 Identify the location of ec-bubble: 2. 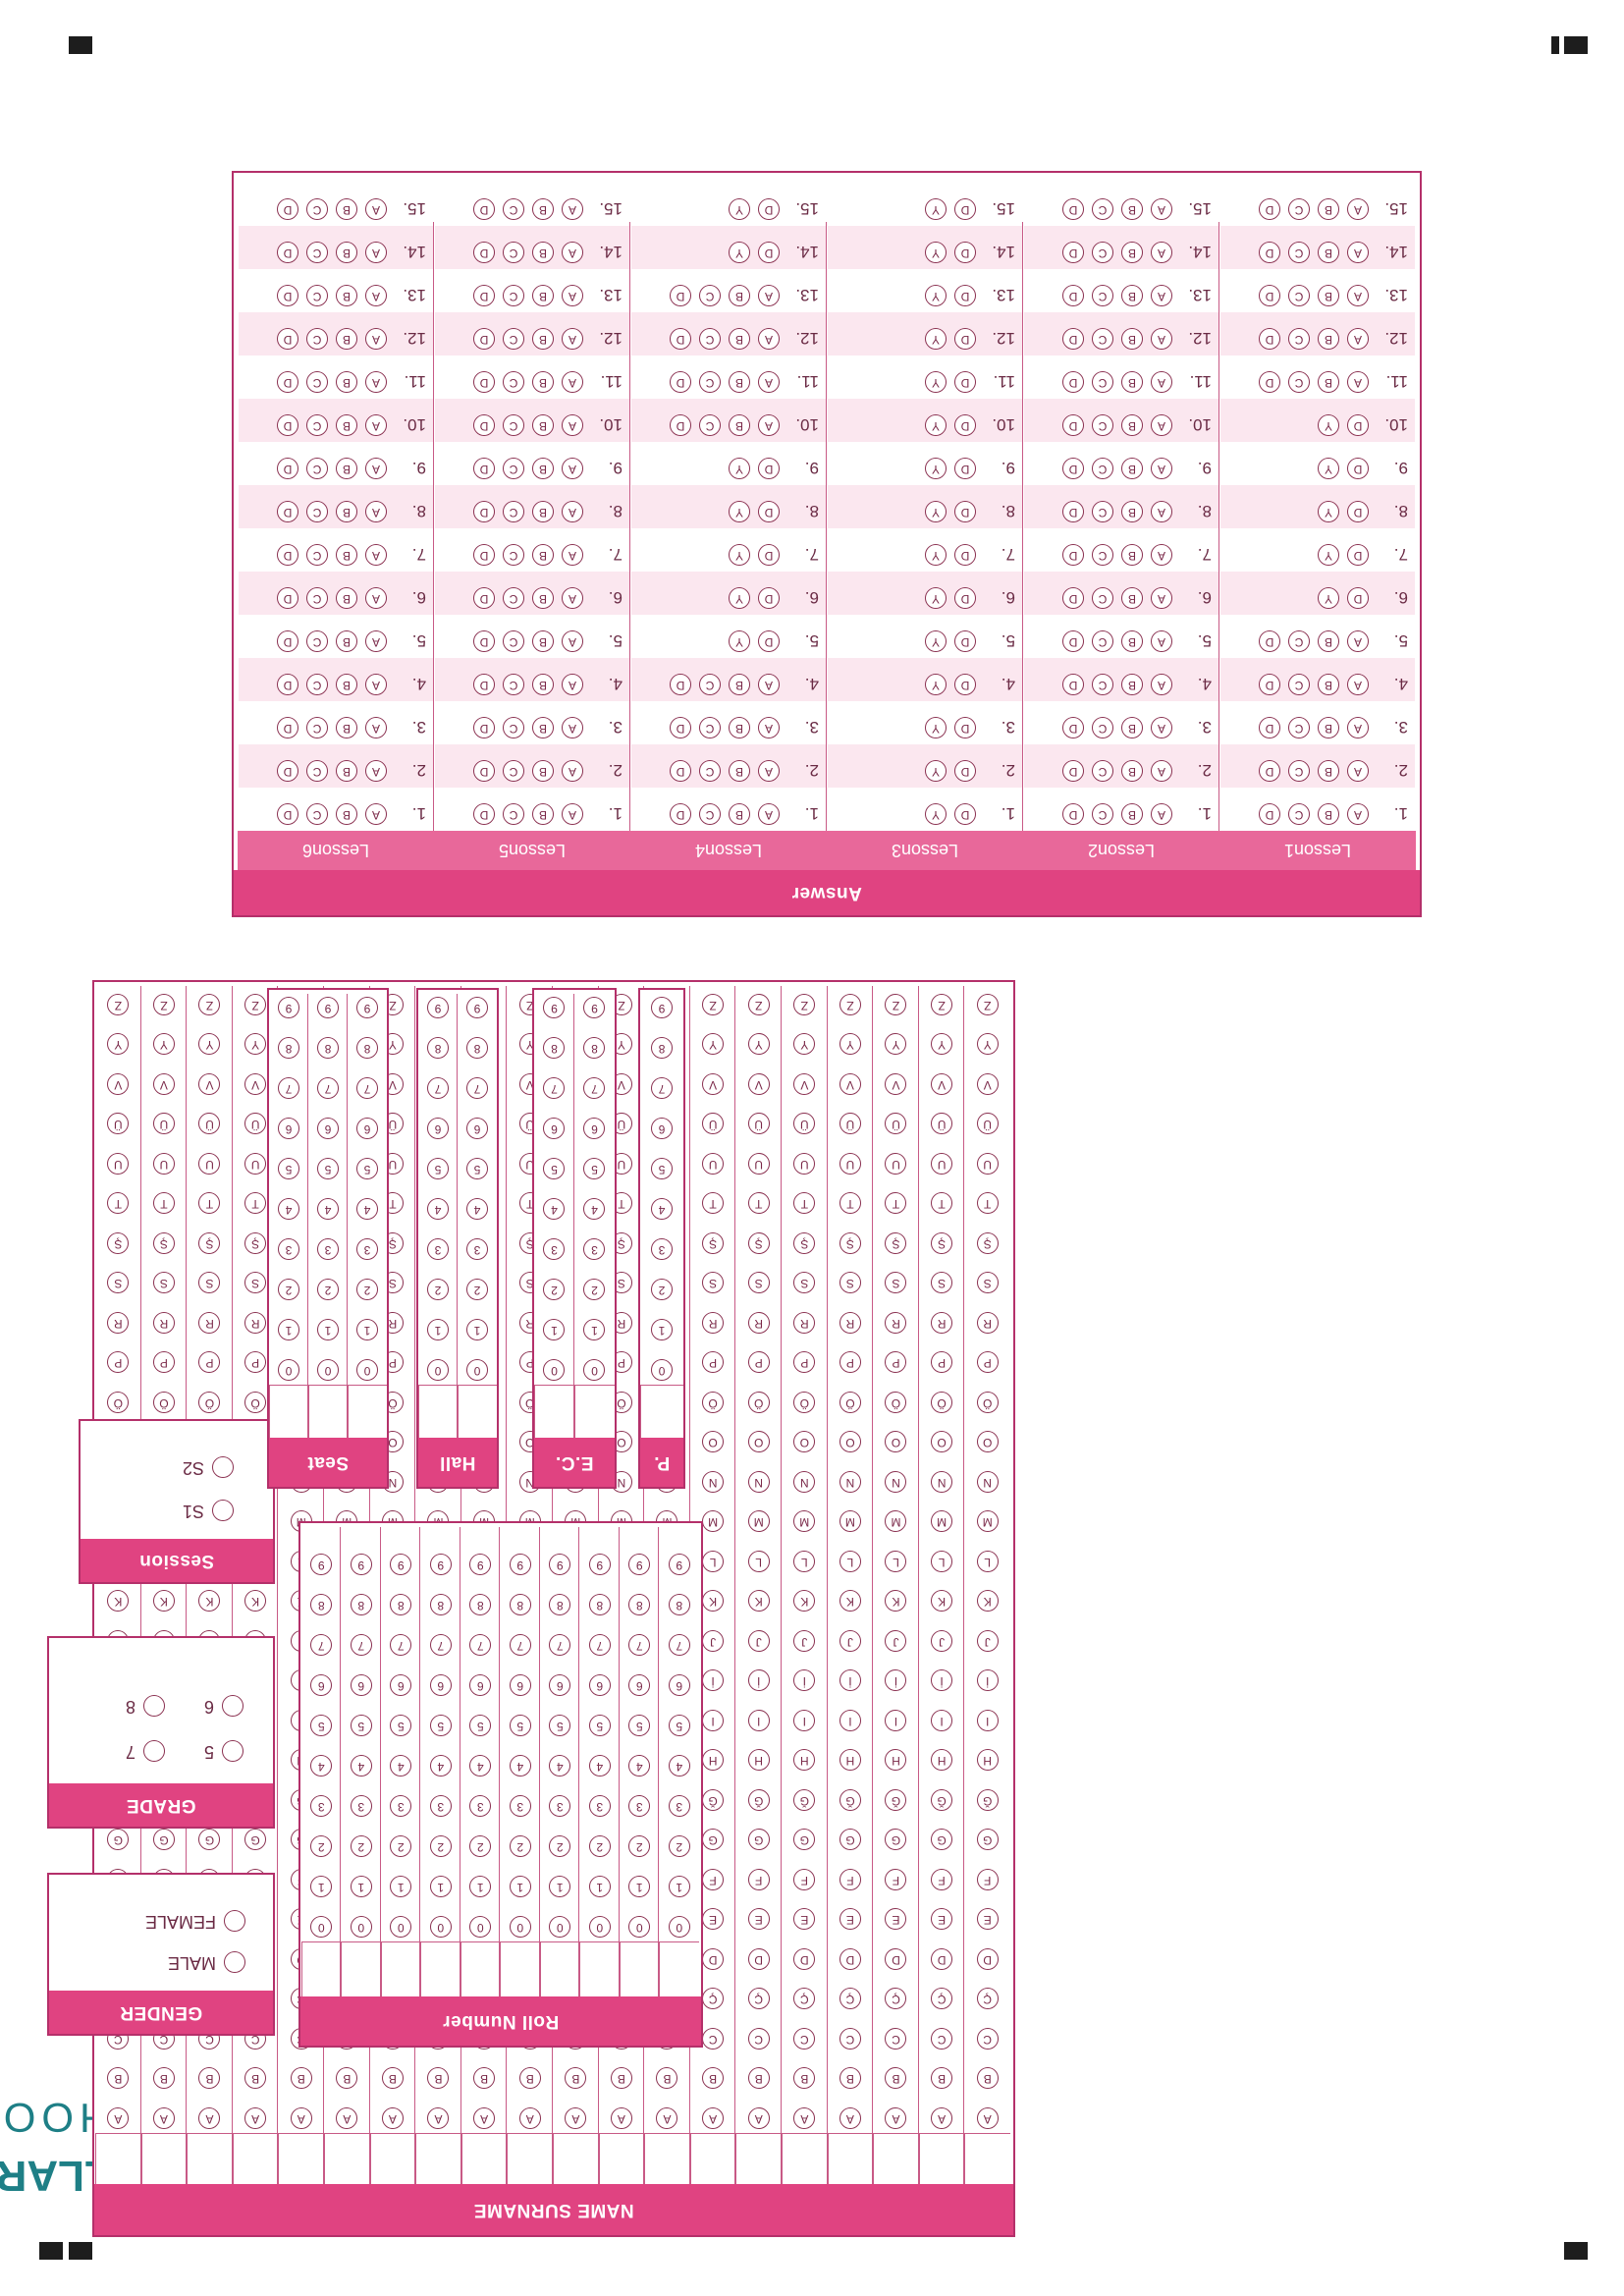
(554, 1289).